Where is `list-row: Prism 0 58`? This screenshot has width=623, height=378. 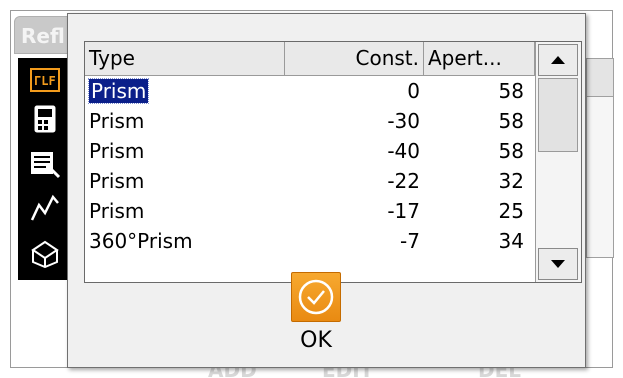
list-row: Prism 0 58 is located at coordinates (310, 91).